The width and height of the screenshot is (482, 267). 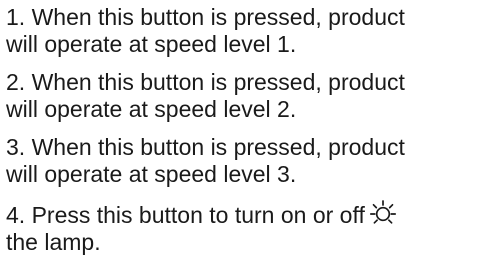 What do you see at coordinates (151, 174) in the screenshot?
I see `instruction-3-line-2: will operate at speed level 3.` at bounding box center [151, 174].